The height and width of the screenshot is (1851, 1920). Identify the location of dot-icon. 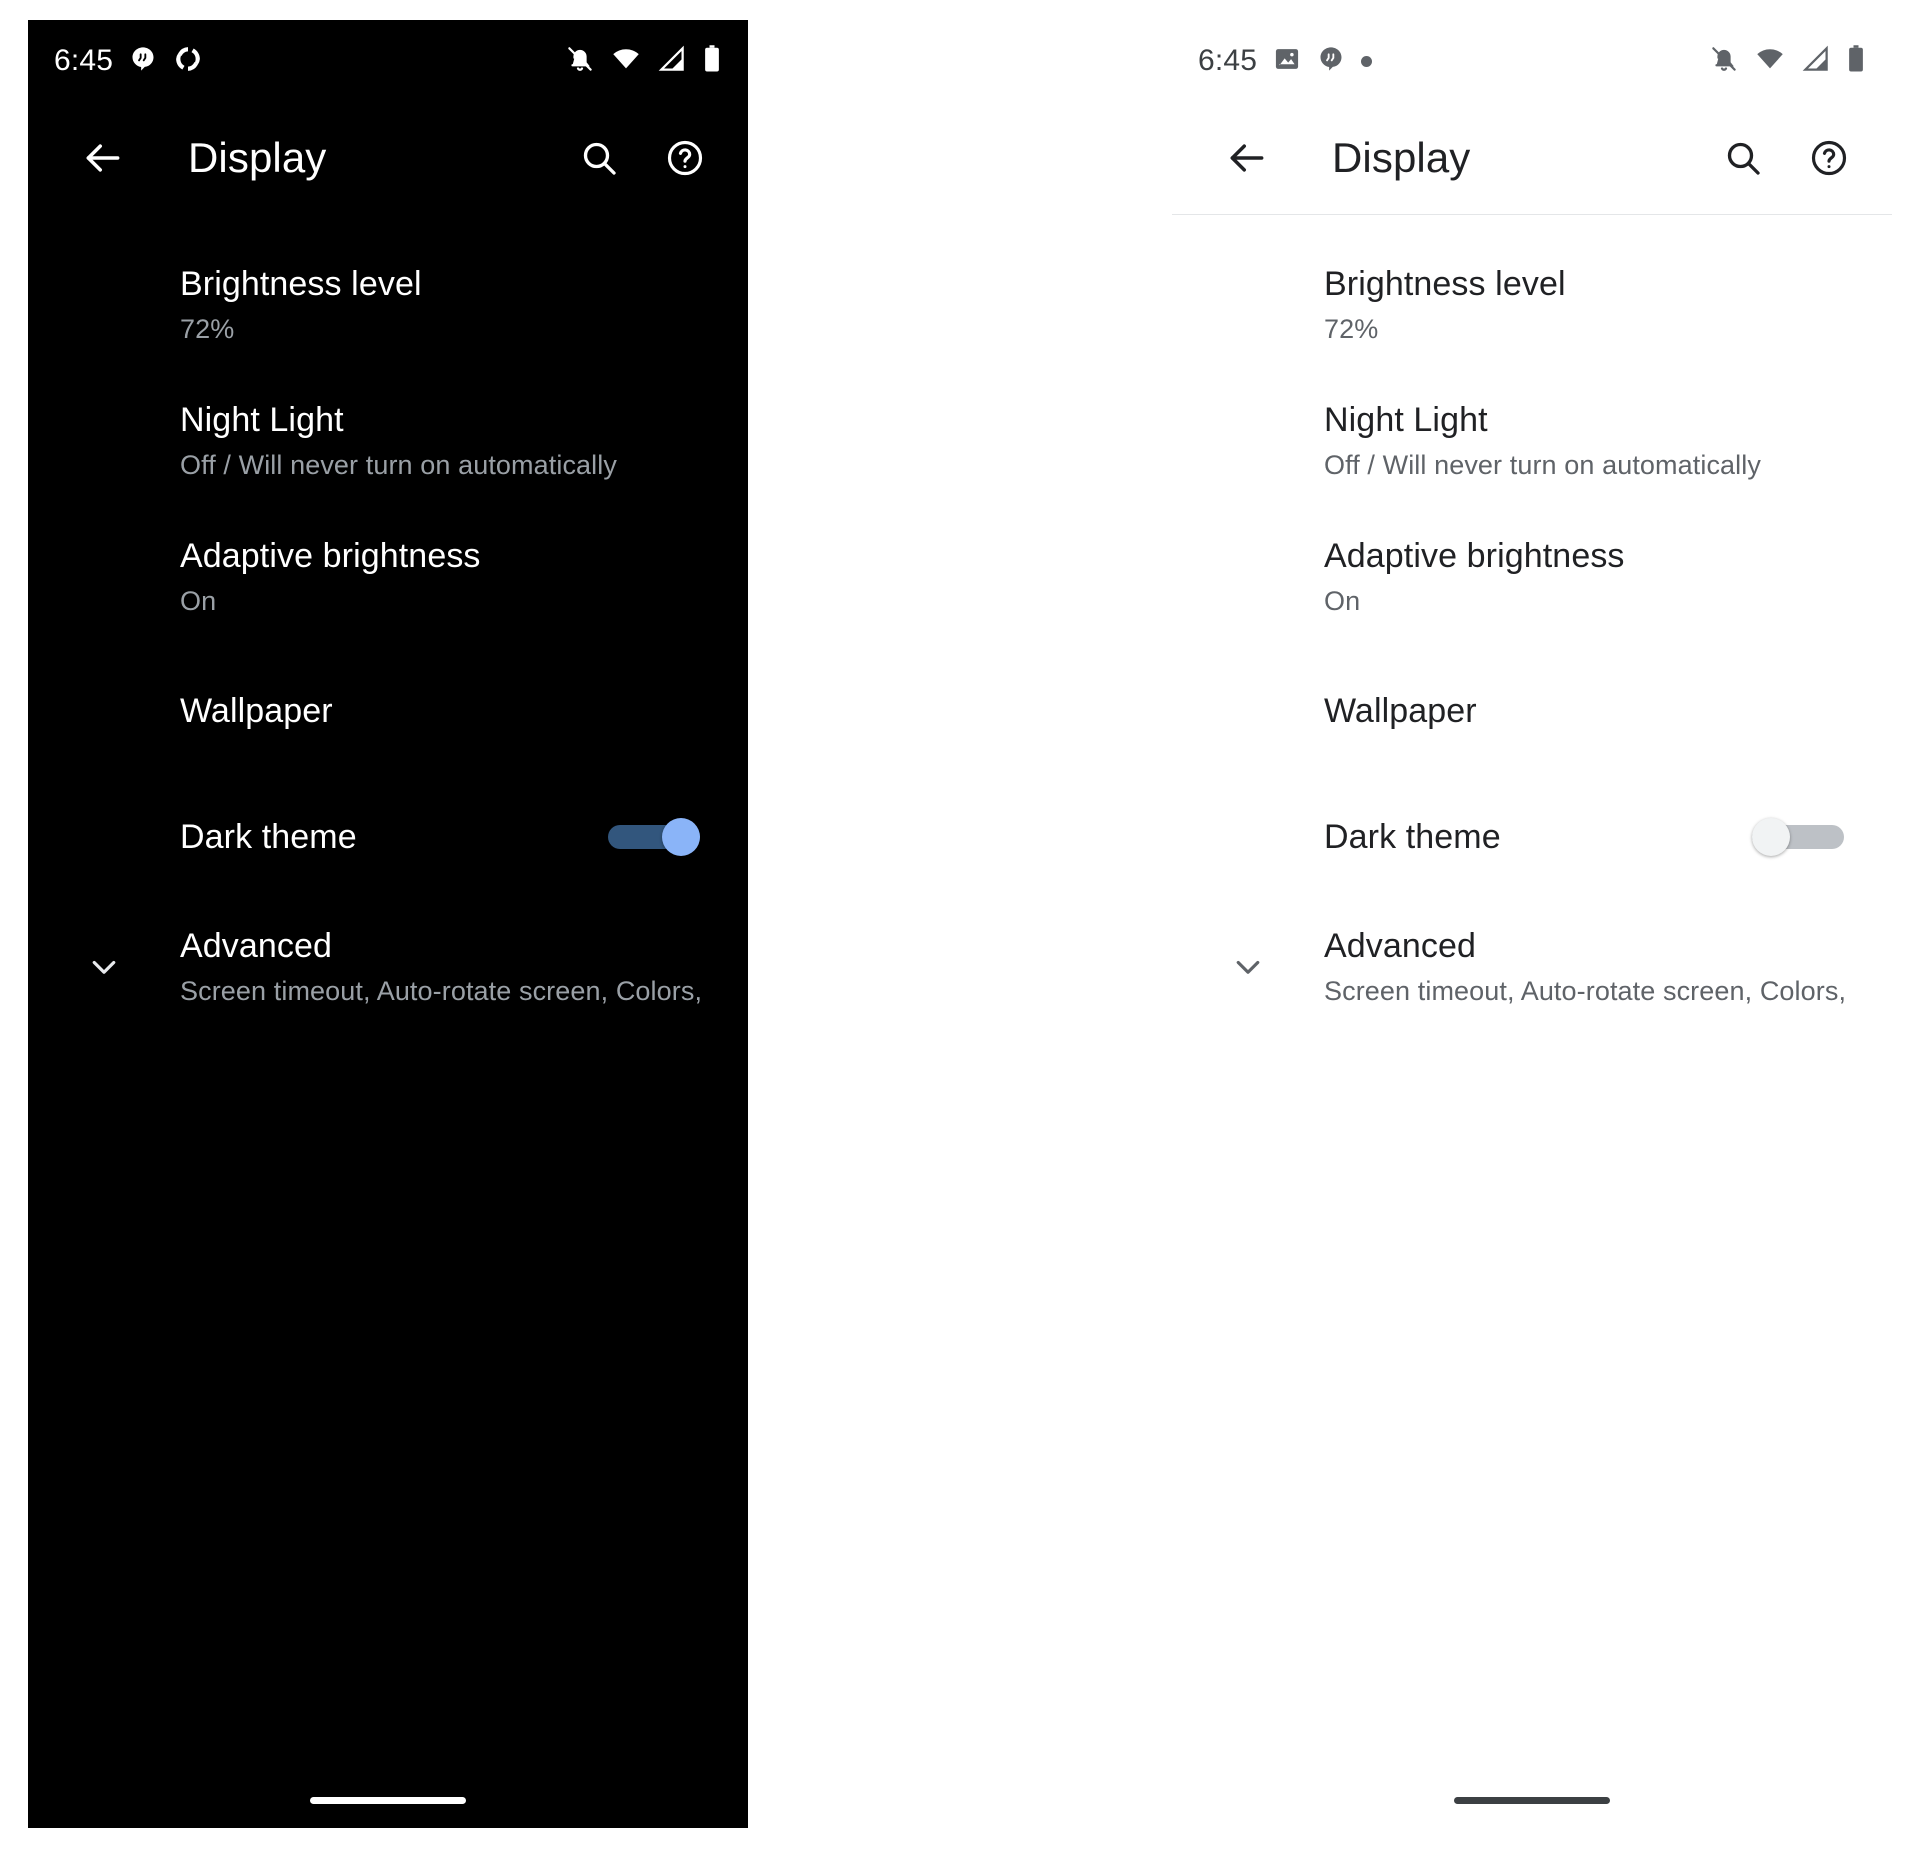
(1367, 61).